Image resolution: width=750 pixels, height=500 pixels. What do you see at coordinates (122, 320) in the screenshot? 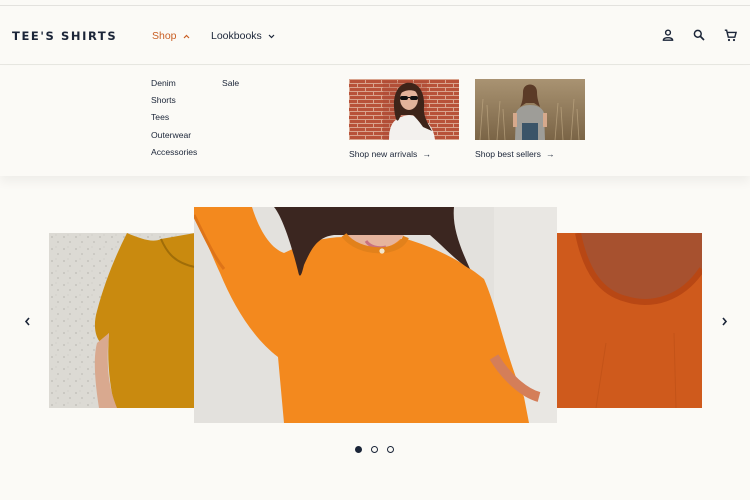
I see `carousel-slide-mustard-tee` at bounding box center [122, 320].